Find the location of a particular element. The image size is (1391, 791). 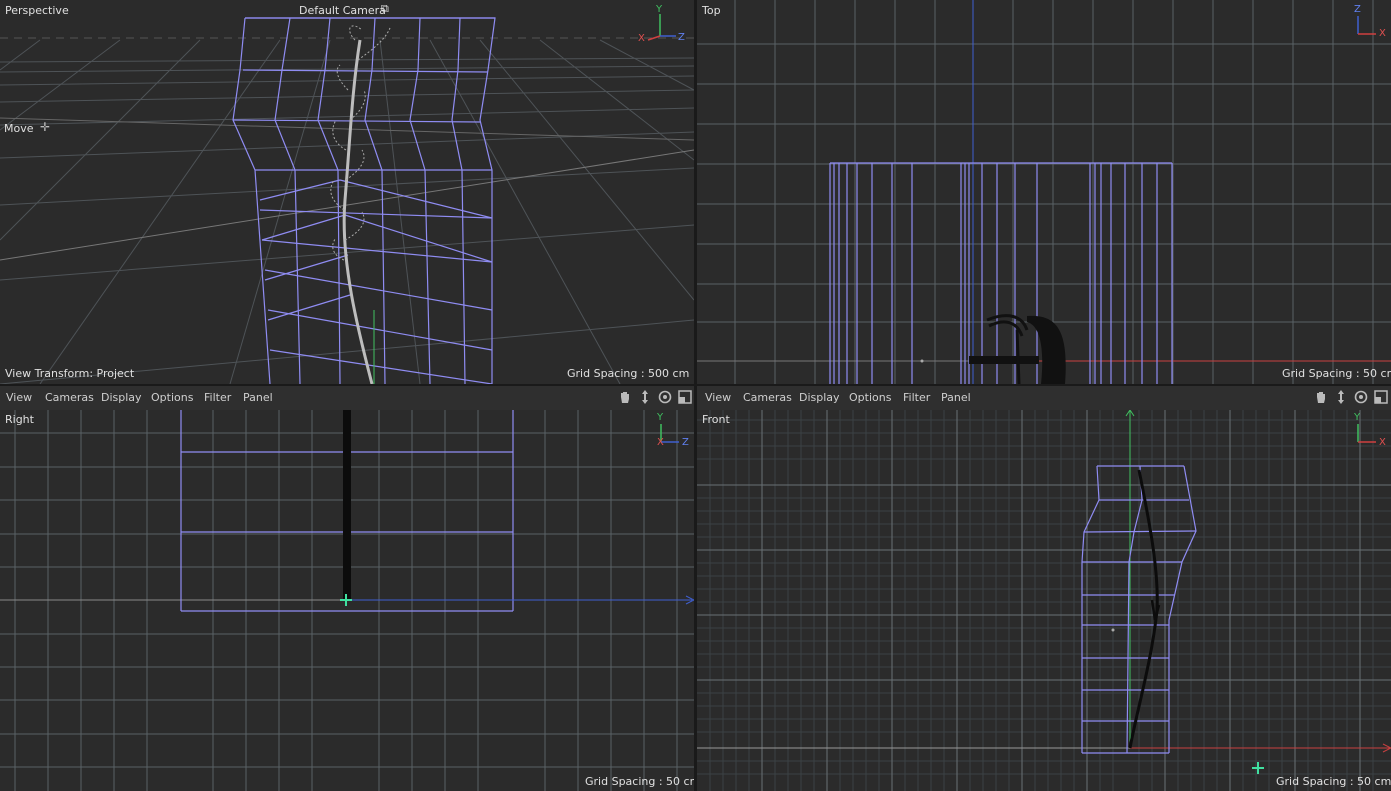

camera-label: Default Camera is located at coordinates (342, 10).